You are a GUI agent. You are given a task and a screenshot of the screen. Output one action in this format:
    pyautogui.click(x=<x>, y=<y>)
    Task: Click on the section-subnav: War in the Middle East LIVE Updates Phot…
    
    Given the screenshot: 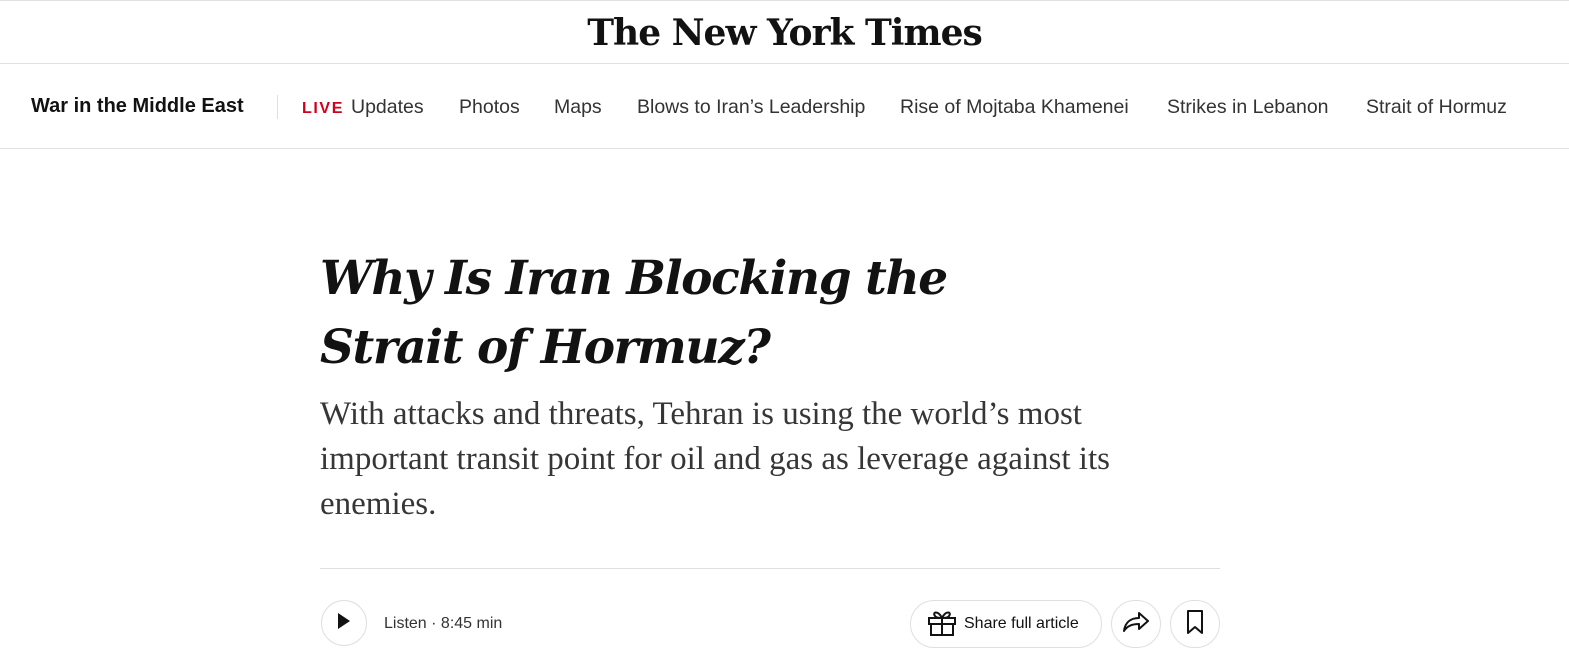 What is the action you would take?
    pyautogui.click(x=784, y=106)
    